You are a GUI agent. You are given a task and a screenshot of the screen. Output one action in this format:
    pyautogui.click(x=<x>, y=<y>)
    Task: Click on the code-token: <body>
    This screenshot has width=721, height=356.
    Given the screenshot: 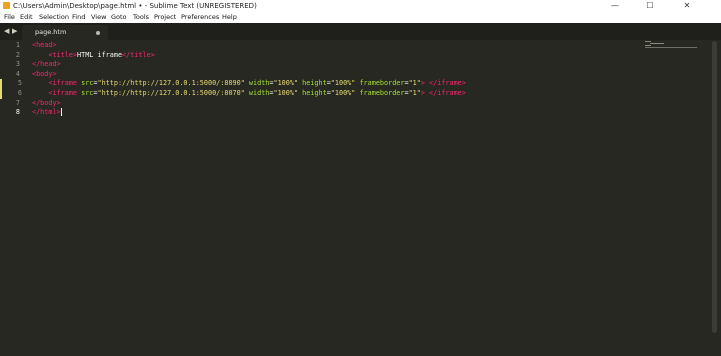 What is the action you would take?
    pyautogui.click(x=44, y=73)
    